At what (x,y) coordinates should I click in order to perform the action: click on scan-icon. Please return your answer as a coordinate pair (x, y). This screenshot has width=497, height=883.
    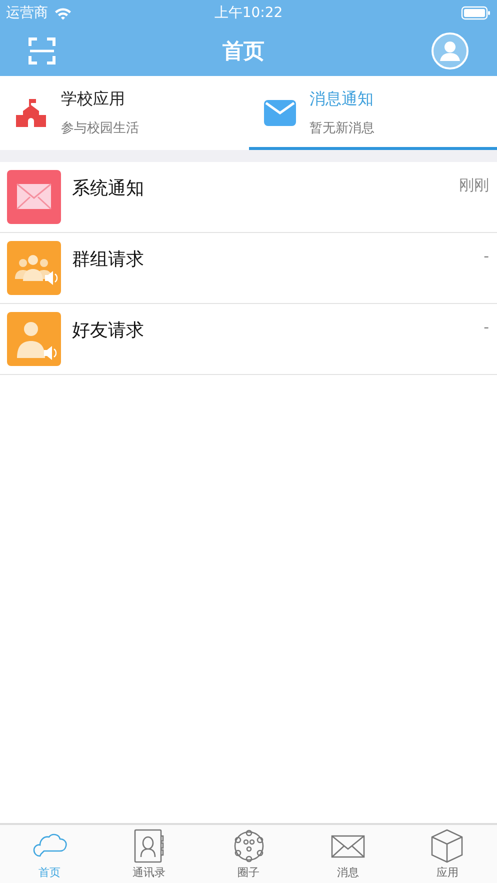
    Looking at the image, I should click on (42, 51).